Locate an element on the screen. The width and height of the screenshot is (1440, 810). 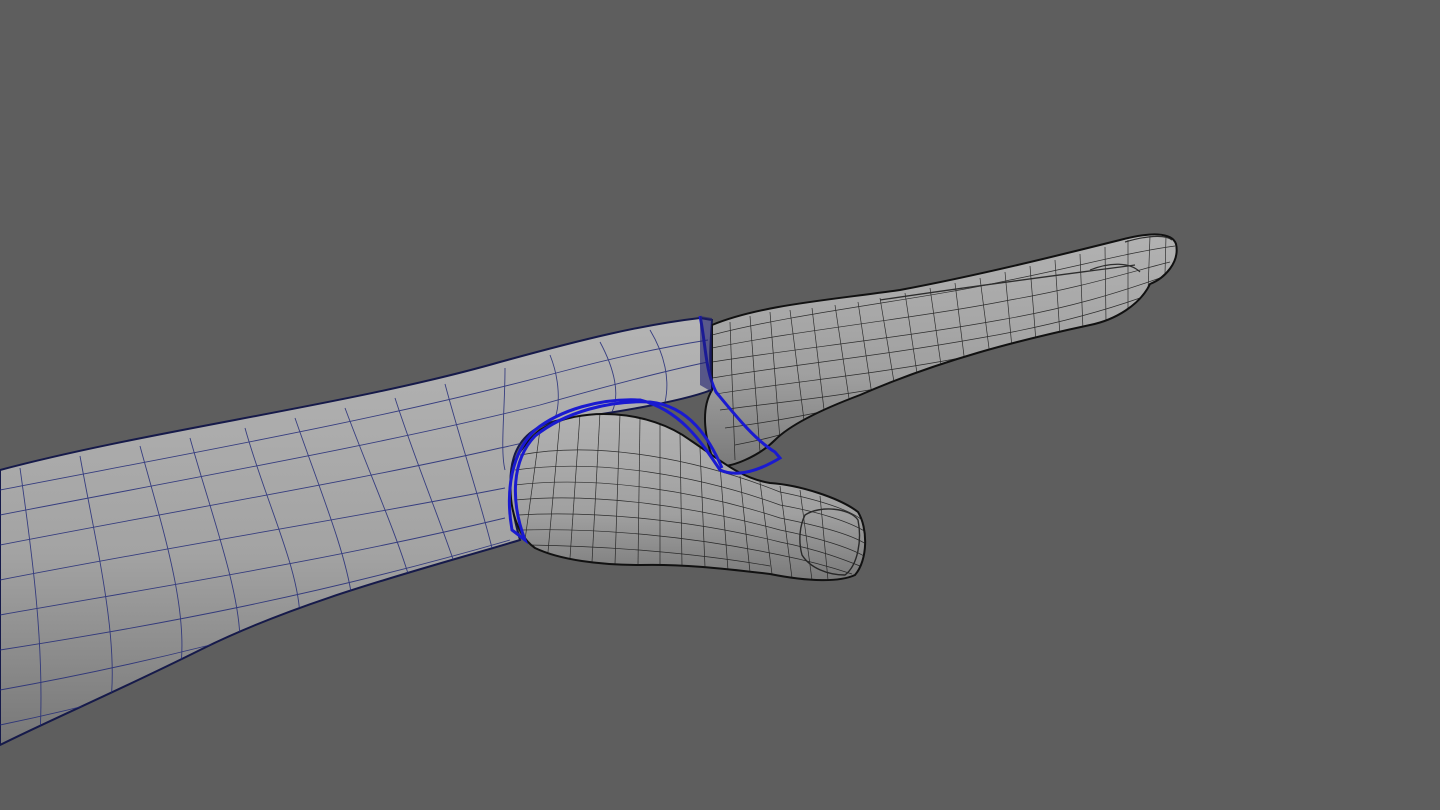
glove-palm-mesh is located at coordinates (941, 350).